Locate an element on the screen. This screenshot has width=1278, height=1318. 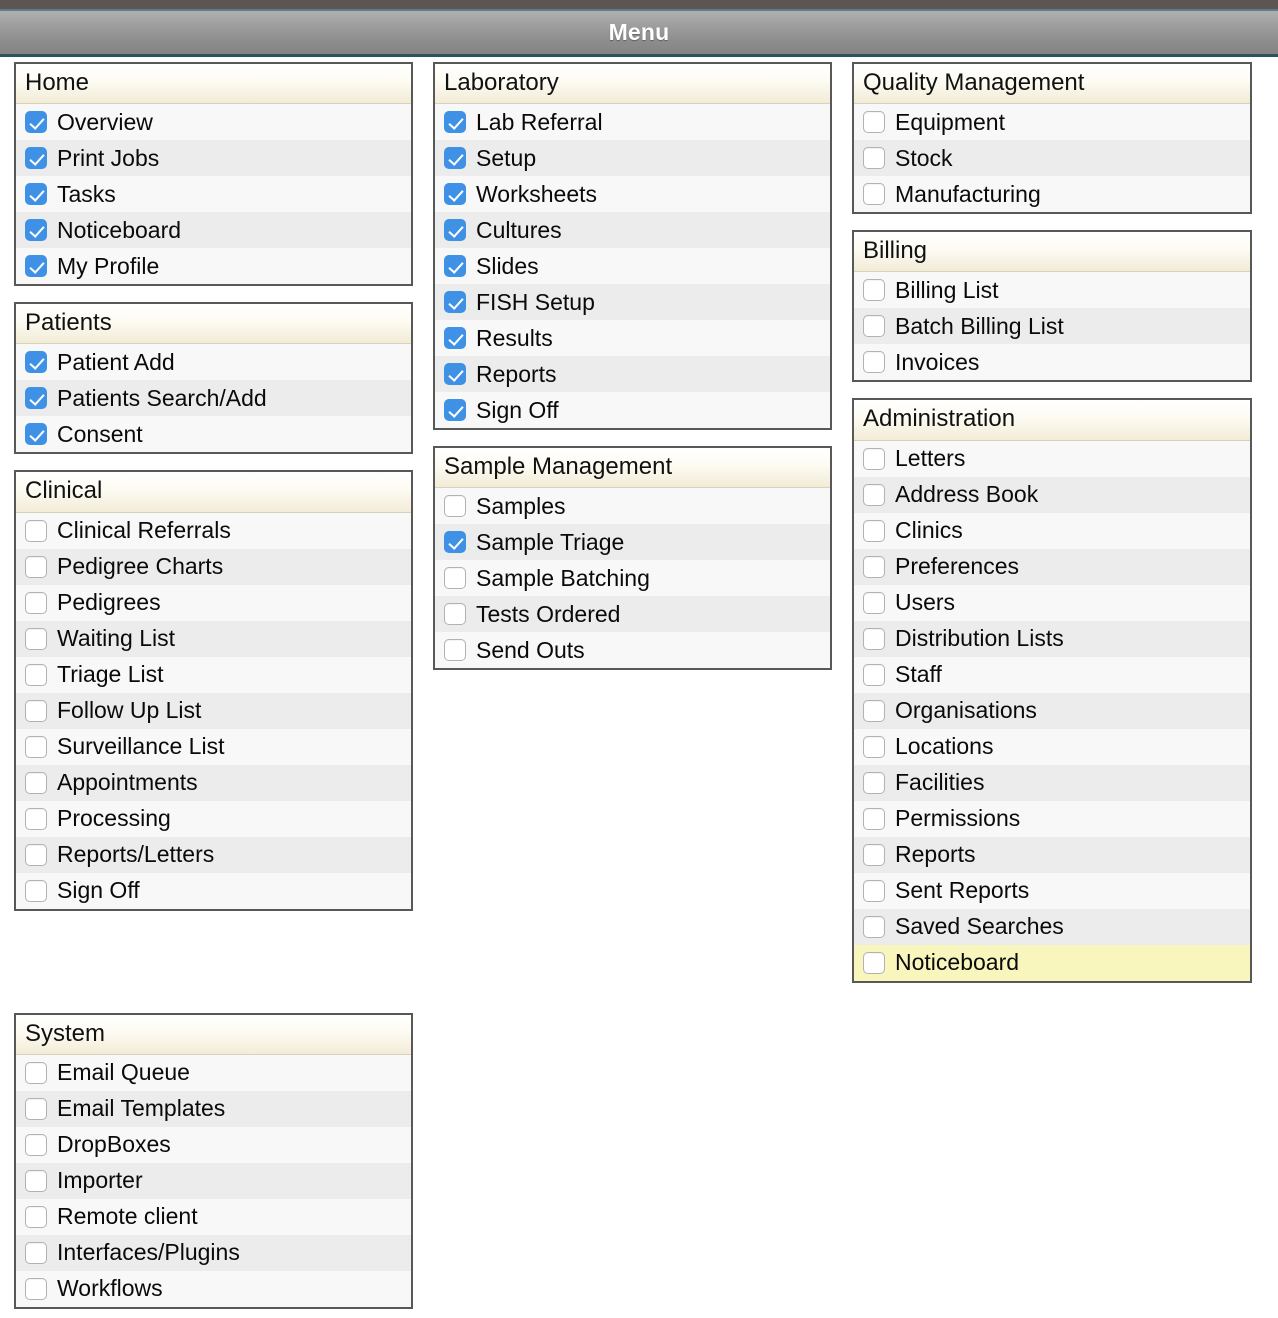
menu-item-sample-triage: Sample Triage is located at coordinates (632, 542).